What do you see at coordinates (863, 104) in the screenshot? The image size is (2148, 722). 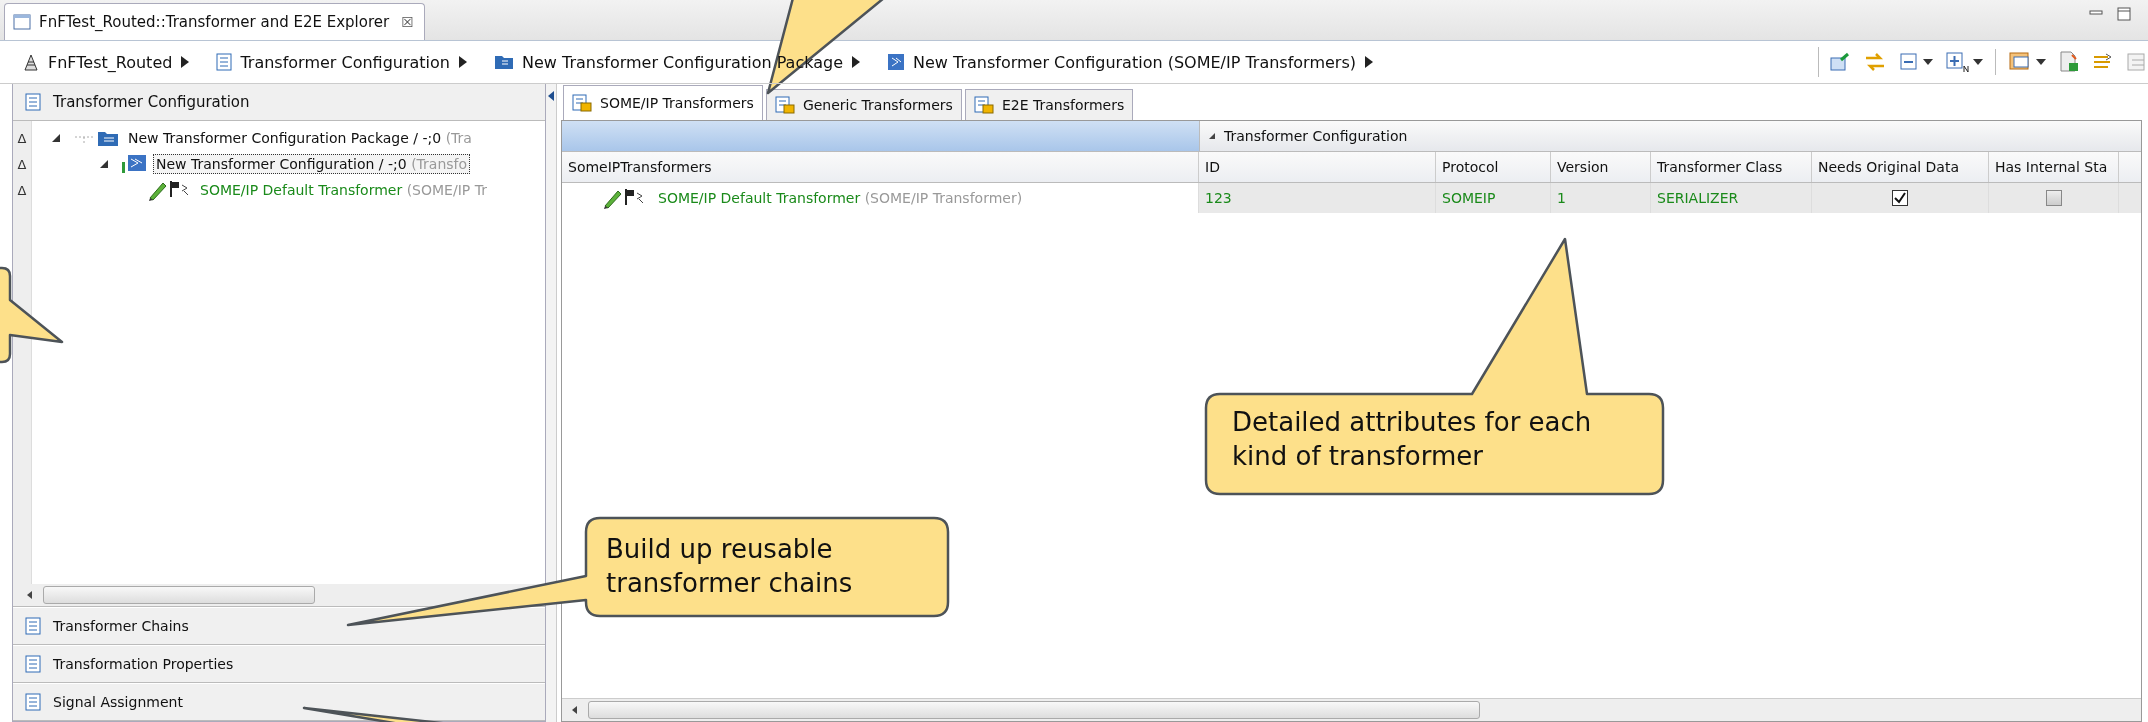 I see `tab: Generic Transformers` at bounding box center [863, 104].